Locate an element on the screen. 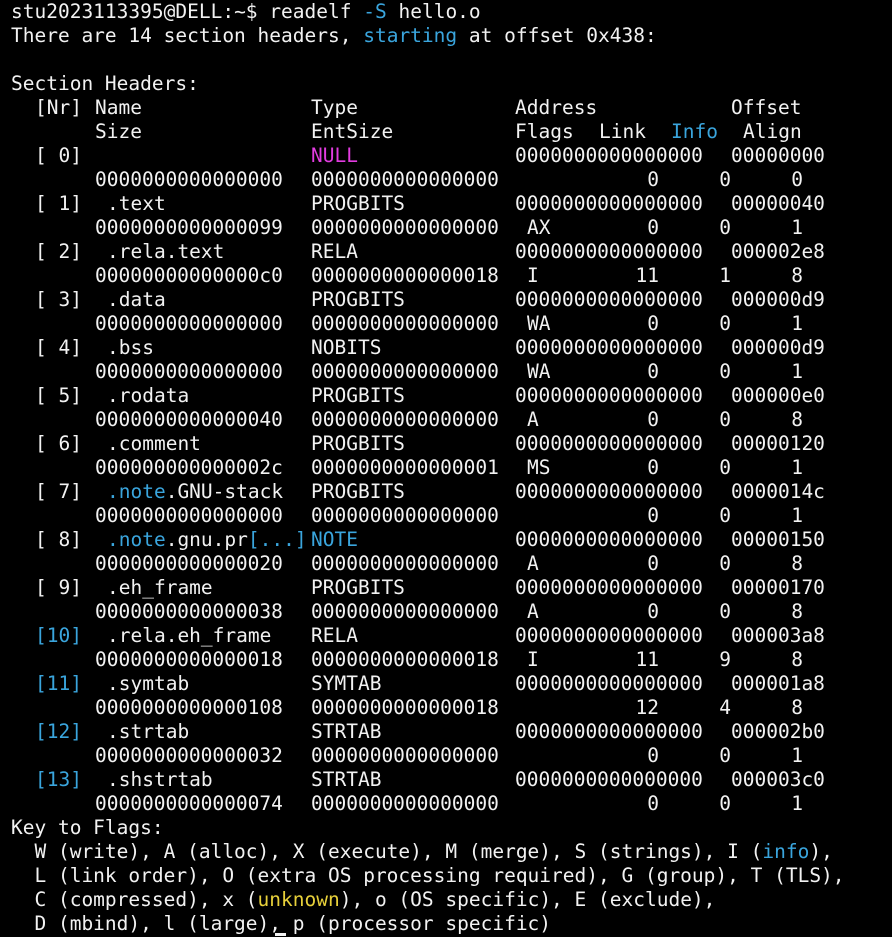 This screenshot has height=937, width=892. col-name: Name is located at coordinates (118, 107).